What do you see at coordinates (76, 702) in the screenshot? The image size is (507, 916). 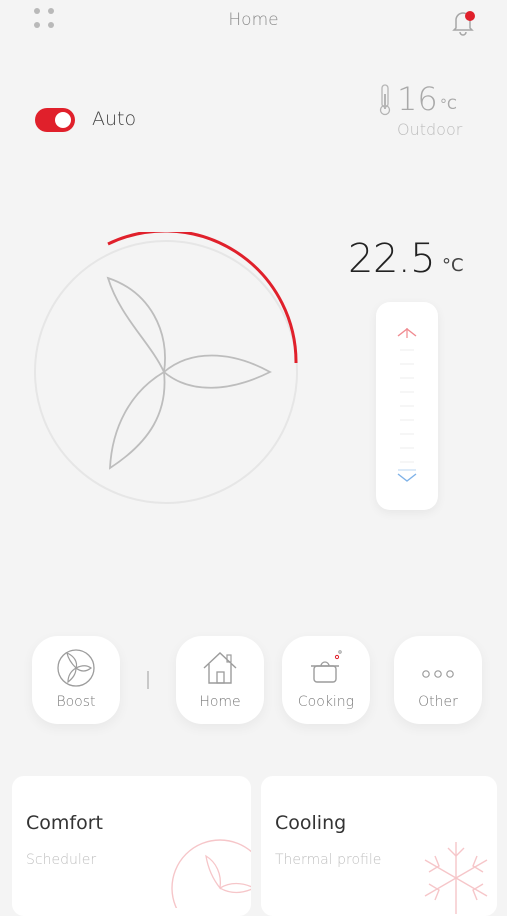 I see `mode-label: Boost` at bounding box center [76, 702].